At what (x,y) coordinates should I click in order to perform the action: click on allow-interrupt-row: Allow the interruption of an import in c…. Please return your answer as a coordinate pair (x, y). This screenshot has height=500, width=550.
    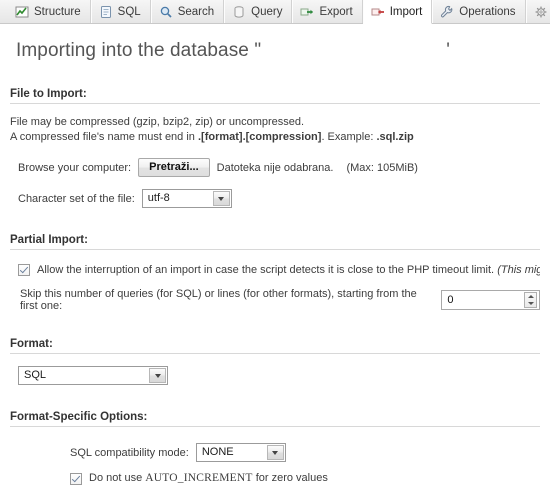
    Looking at the image, I should click on (275, 270).